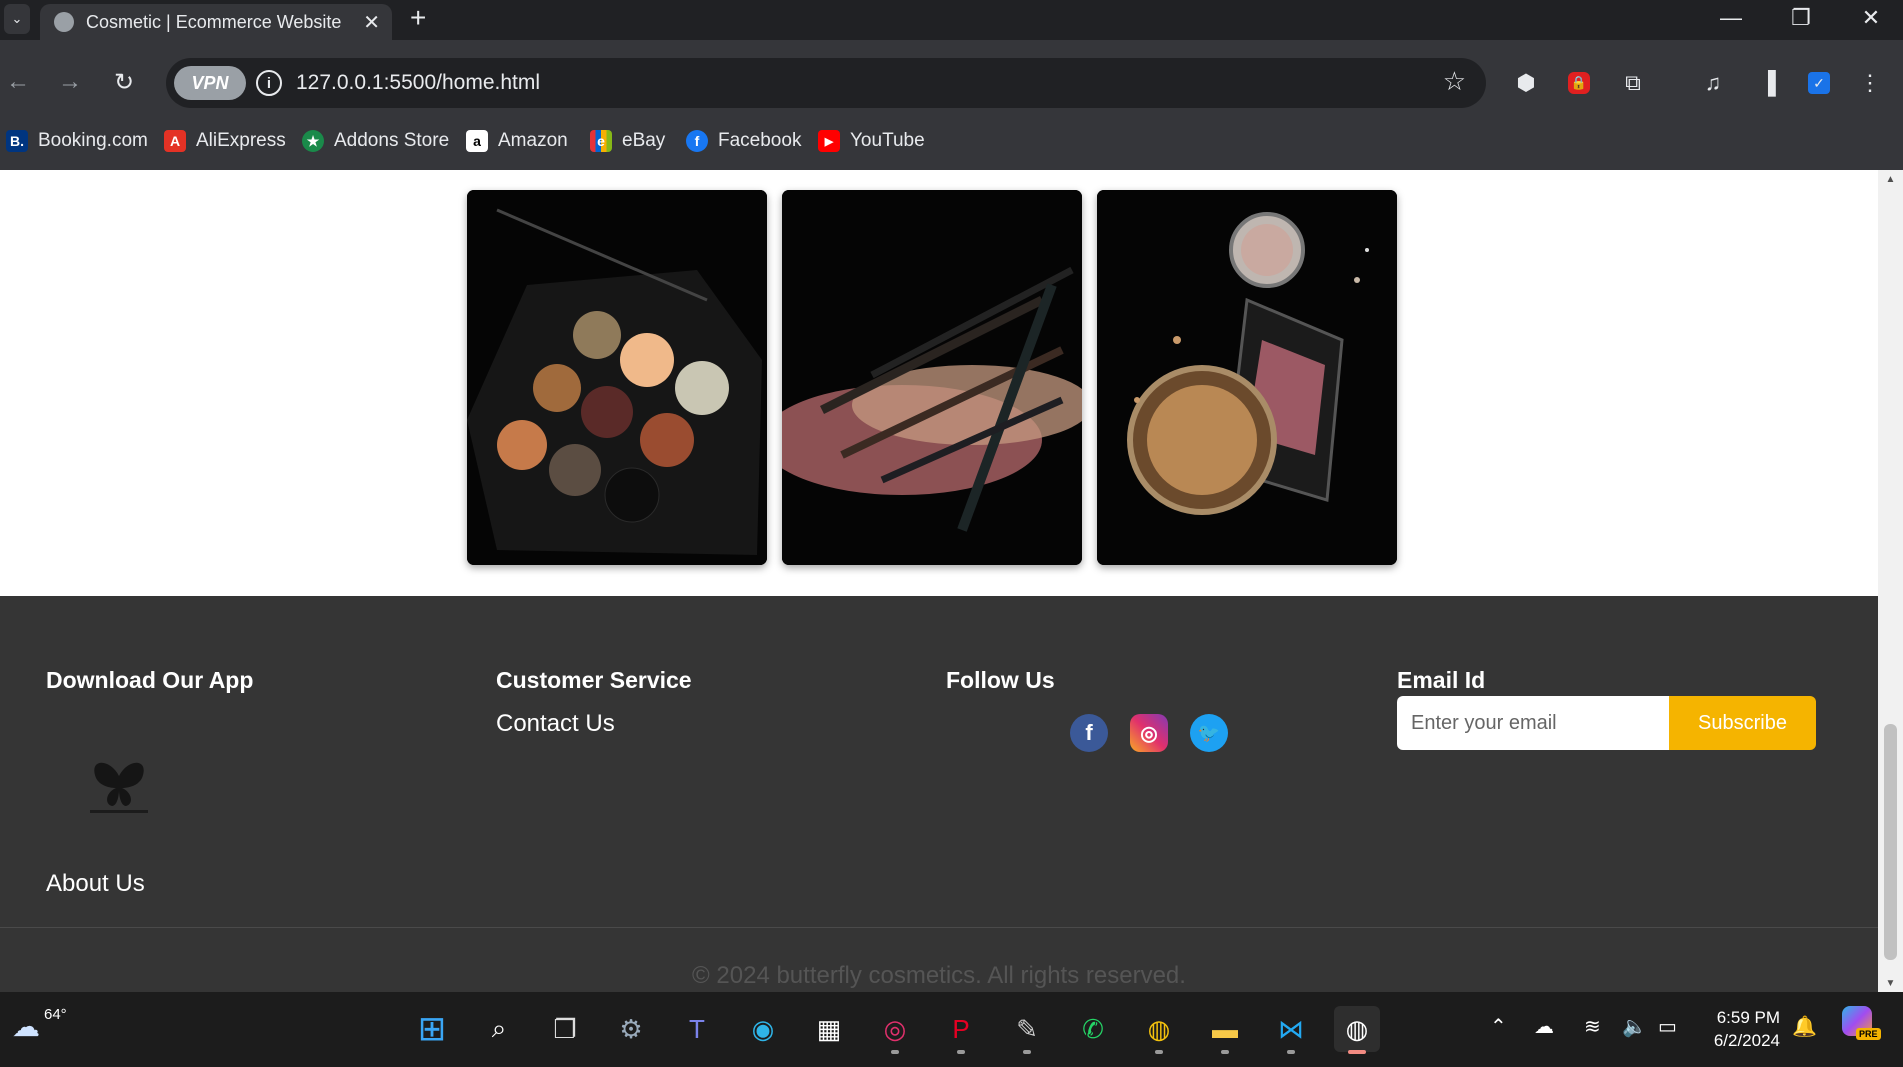 This screenshot has height=1067, width=1903. What do you see at coordinates (1633, 83) in the screenshot?
I see `extensions-puzzle-icon: ⧉` at bounding box center [1633, 83].